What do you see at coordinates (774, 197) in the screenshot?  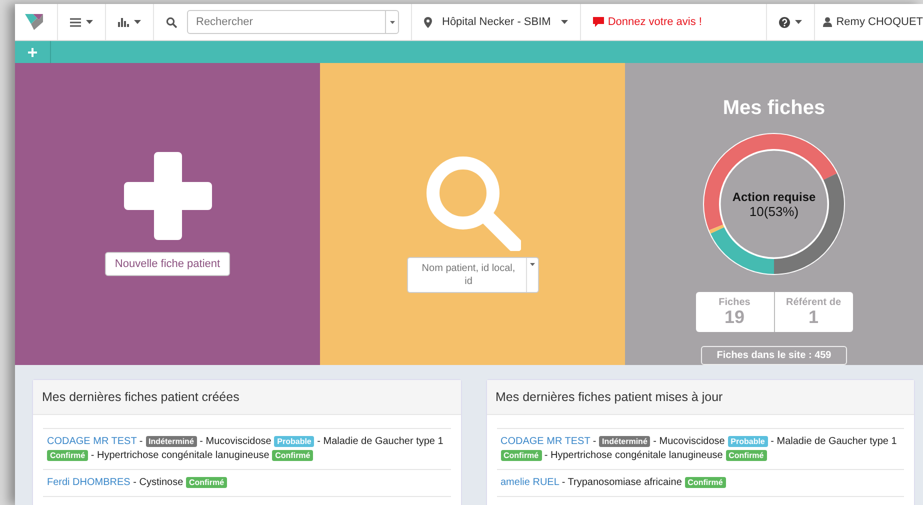 I see `donut-label: Action requise` at bounding box center [774, 197].